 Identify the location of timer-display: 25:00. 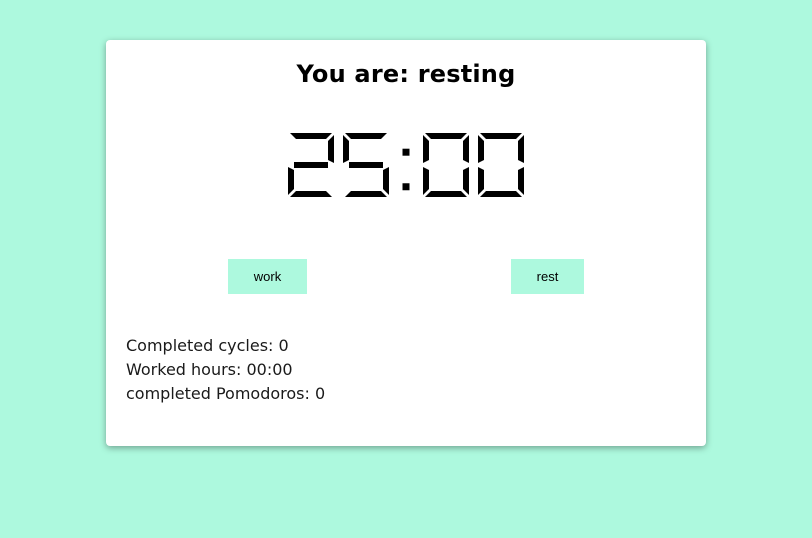
(406, 165).